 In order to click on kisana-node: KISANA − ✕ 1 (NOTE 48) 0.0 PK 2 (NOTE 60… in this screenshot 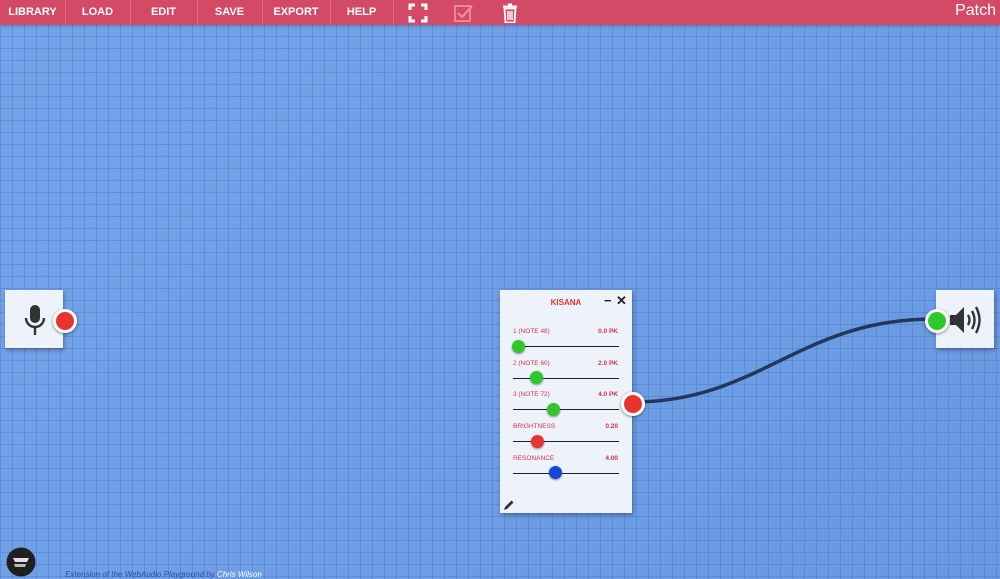, I will do `click(572, 401)`.